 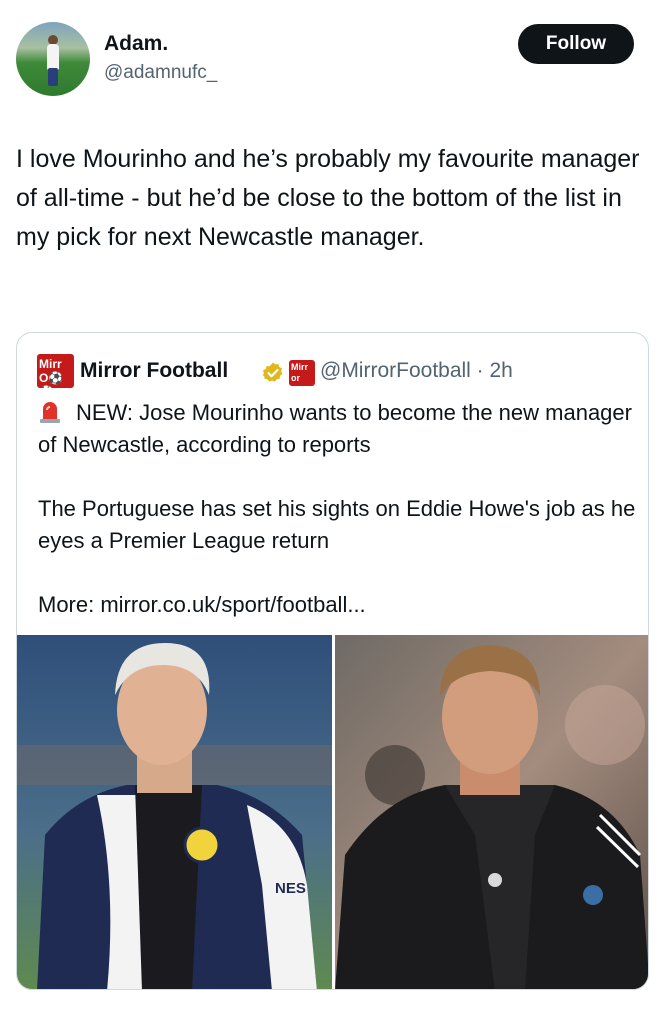 What do you see at coordinates (416, 371) in the screenshot?
I see `quote-handle-time: @MirrorFootball · 2h` at bounding box center [416, 371].